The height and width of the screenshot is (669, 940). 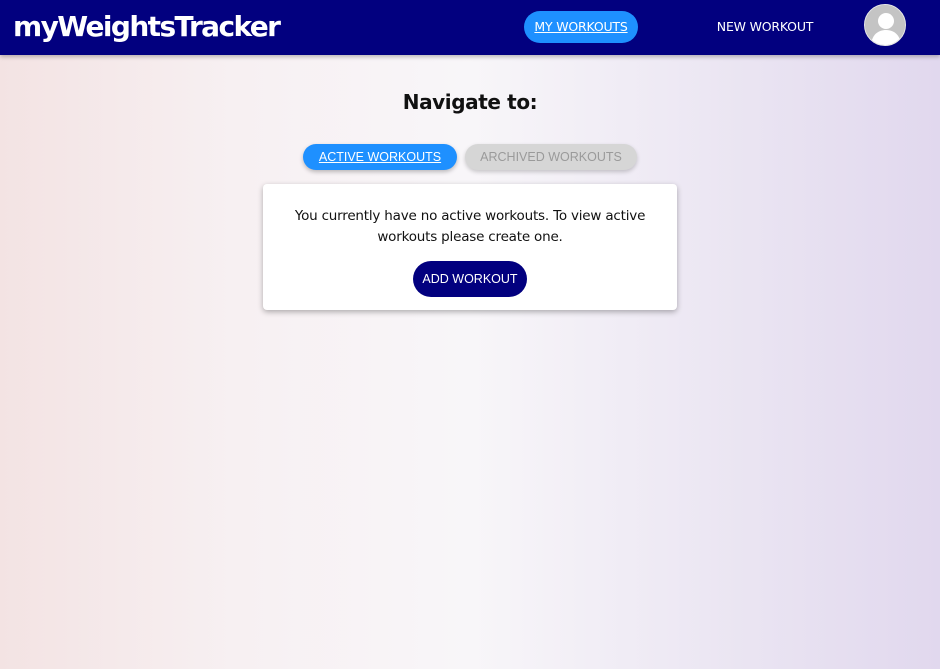 What do you see at coordinates (470, 27) in the screenshot?
I see `top-navbar: myWeightsTracker MY WORKOUTS NEW WORKOUT` at bounding box center [470, 27].